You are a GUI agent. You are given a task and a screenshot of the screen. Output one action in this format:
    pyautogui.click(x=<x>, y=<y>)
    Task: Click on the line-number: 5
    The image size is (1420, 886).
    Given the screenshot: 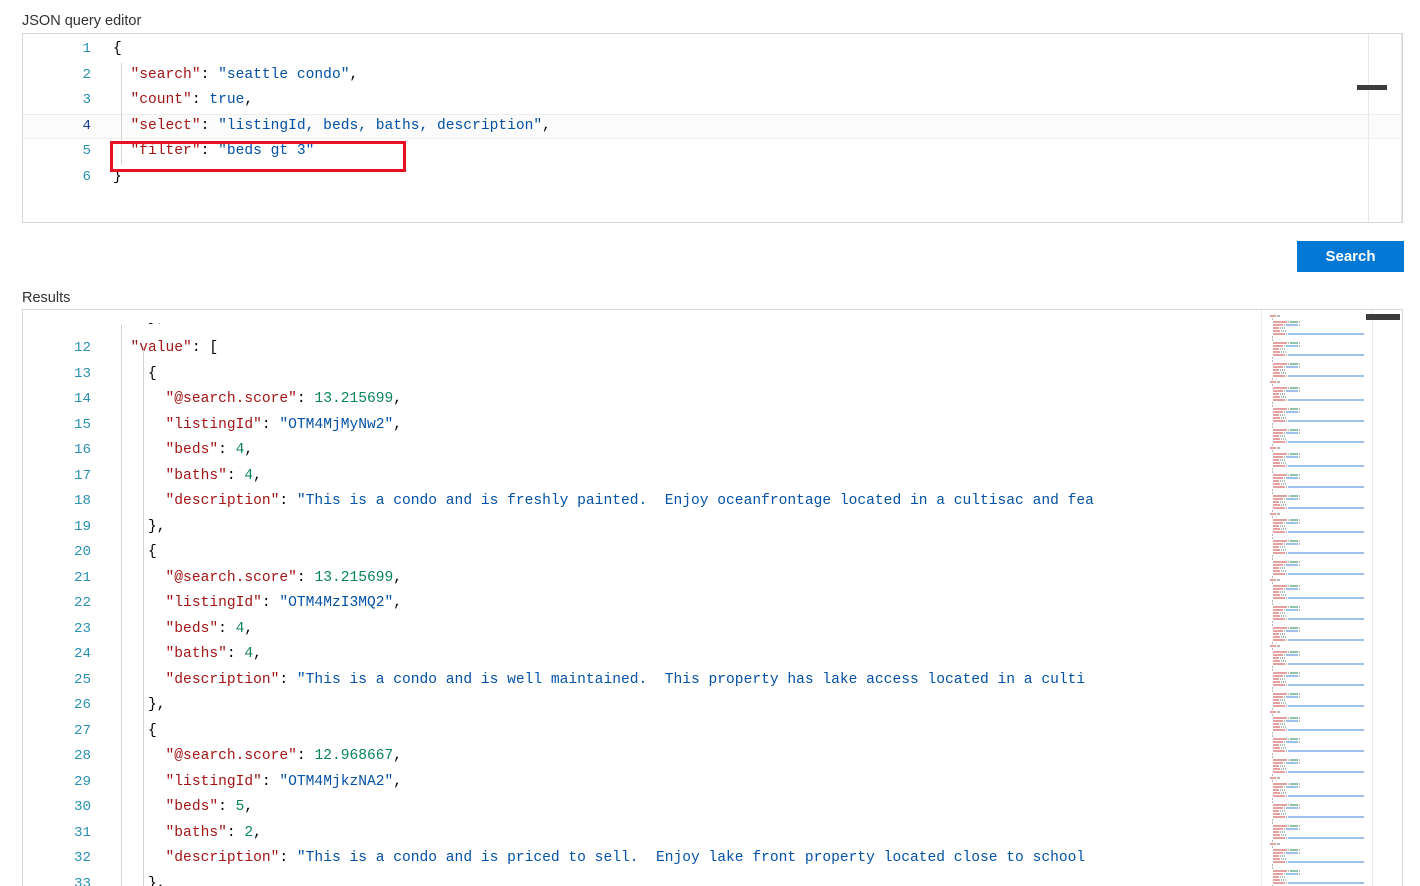 What is the action you would take?
    pyautogui.click(x=86, y=151)
    